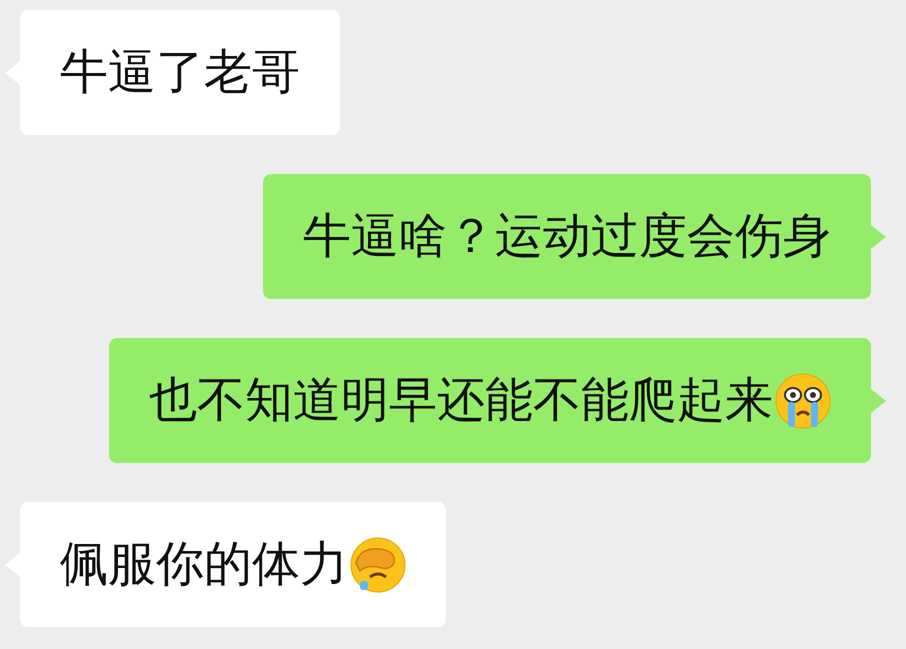  Describe the element at coordinates (567, 237) in the screenshot. I see `message-text: 牛逼啥？运动过度会伤身` at that location.